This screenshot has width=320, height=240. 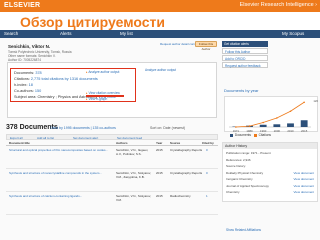 What do you see at coordinates (207, 196) in the screenshot?
I see `document-cited-by: 1` at bounding box center [207, 196].